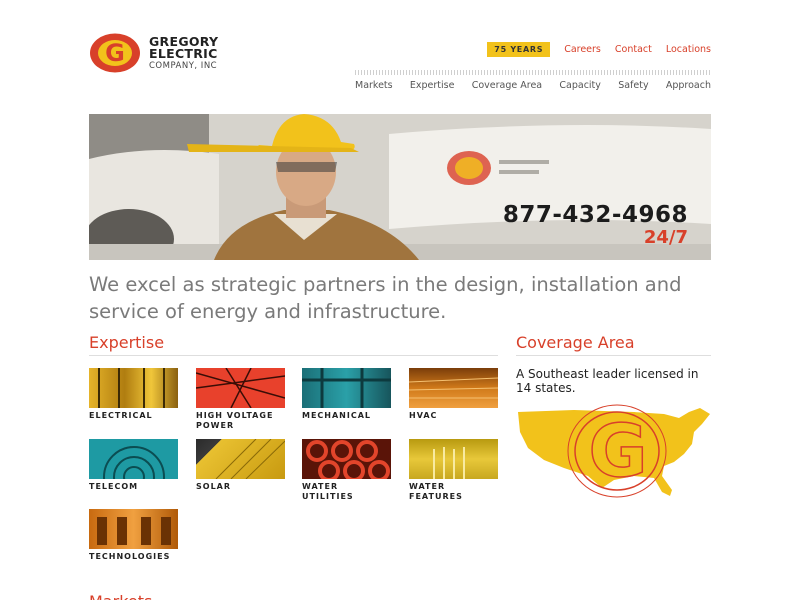 The width and height of the screenshot is (800, 600). Describe the element at coordinates (633, 85) in the screenshot. I see `nav-safety: Safety` at that location.